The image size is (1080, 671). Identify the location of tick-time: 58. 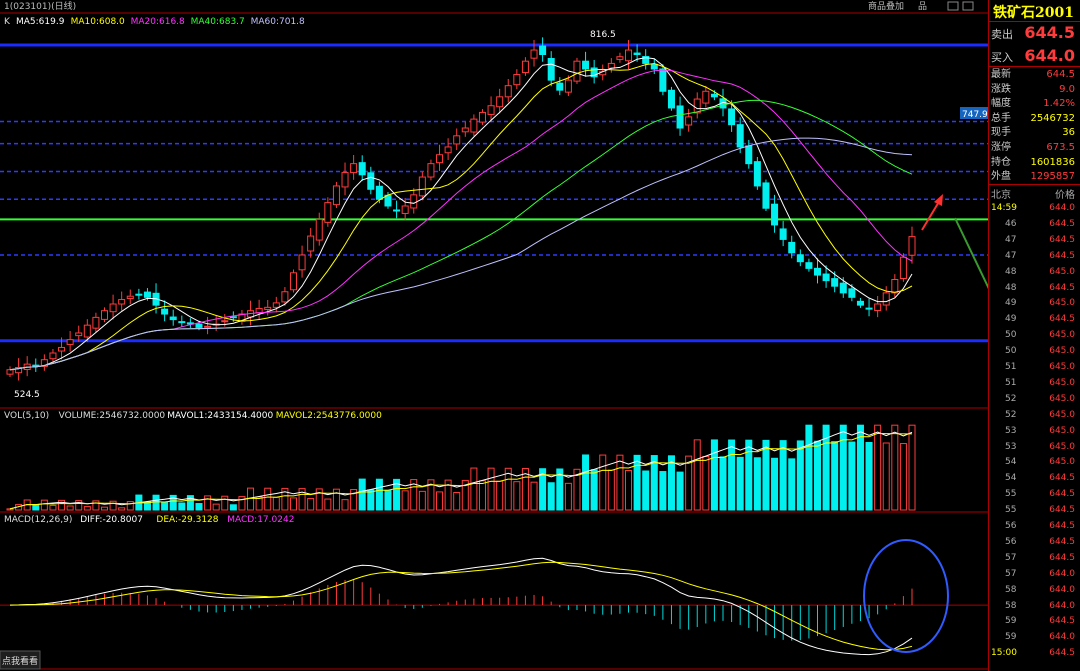
(1011, 605).